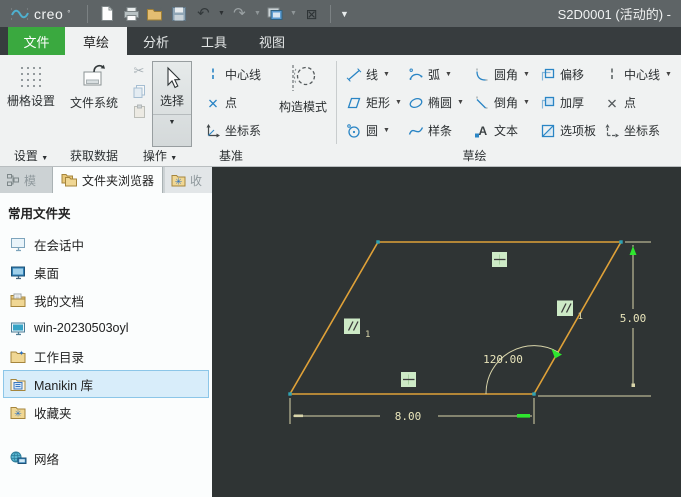  Describe the element at coordinates (156, 41) in the screenshot. I see `tab-analysis: 分析` at that location.